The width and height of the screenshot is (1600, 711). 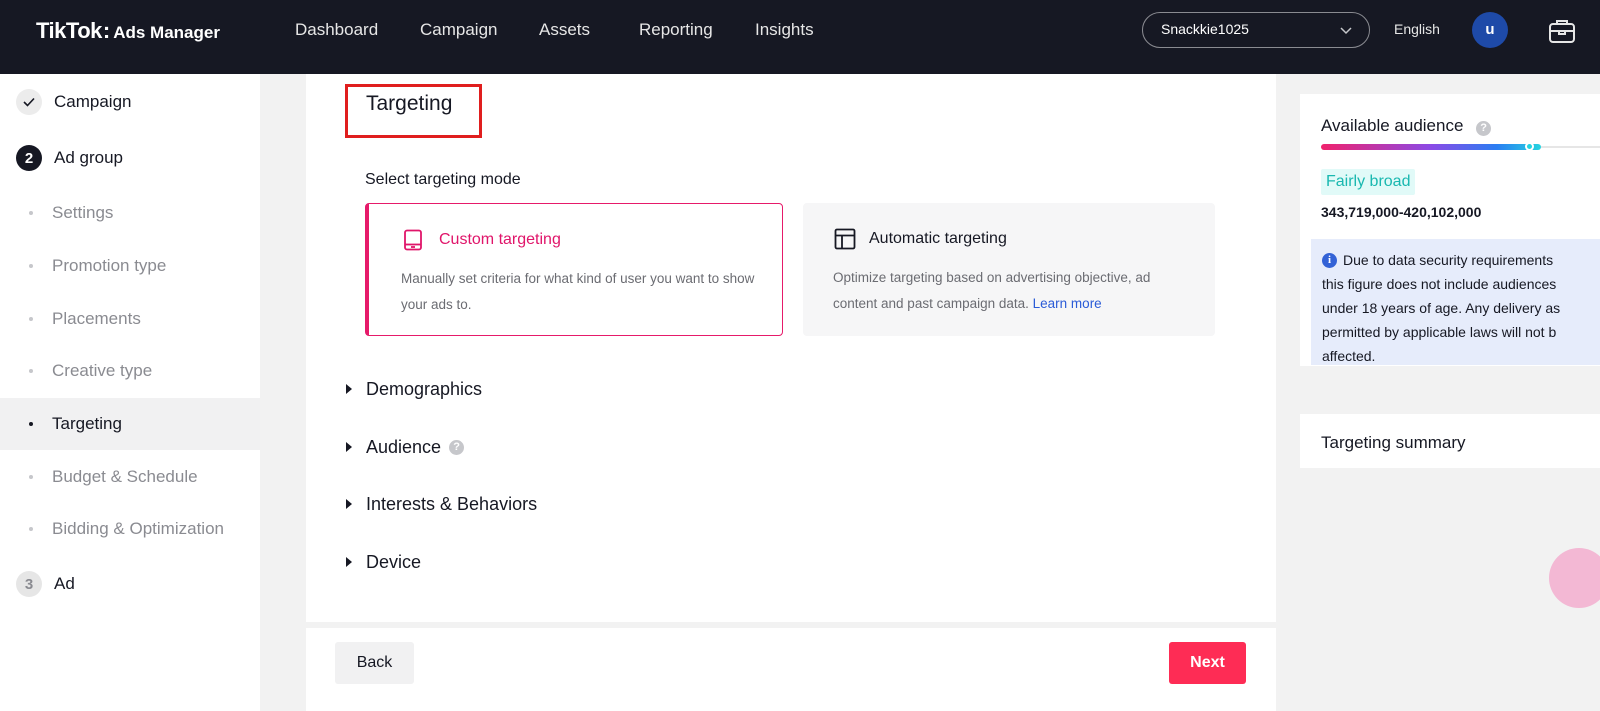 What do you see at coordinates (443, 179) in the screenshot?
I see `targeting-mode-label: Select targeting mode` at bounding box center [443, 179].